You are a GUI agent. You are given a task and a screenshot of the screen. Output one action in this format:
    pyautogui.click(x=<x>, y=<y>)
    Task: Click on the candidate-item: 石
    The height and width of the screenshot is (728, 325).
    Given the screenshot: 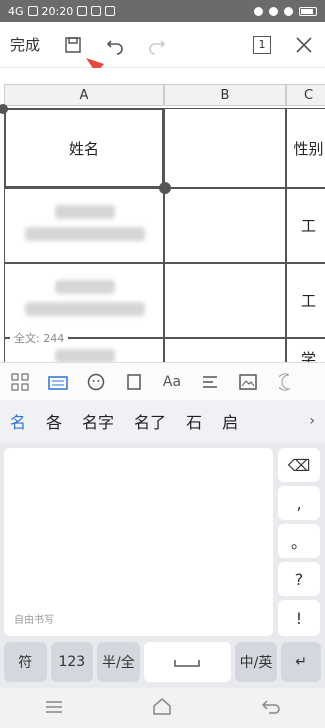 What is the action you would take?
    pyautogui.click(x=194, y=421)
    